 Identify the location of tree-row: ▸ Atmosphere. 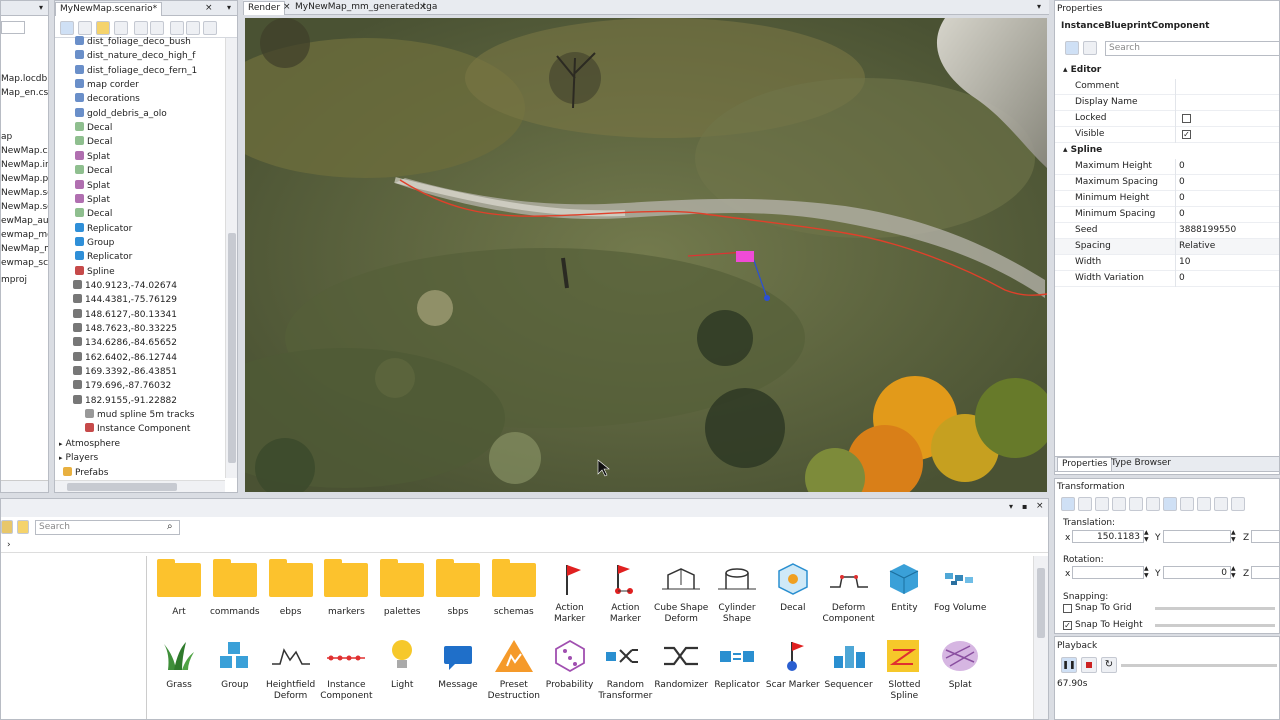
(89, 444).